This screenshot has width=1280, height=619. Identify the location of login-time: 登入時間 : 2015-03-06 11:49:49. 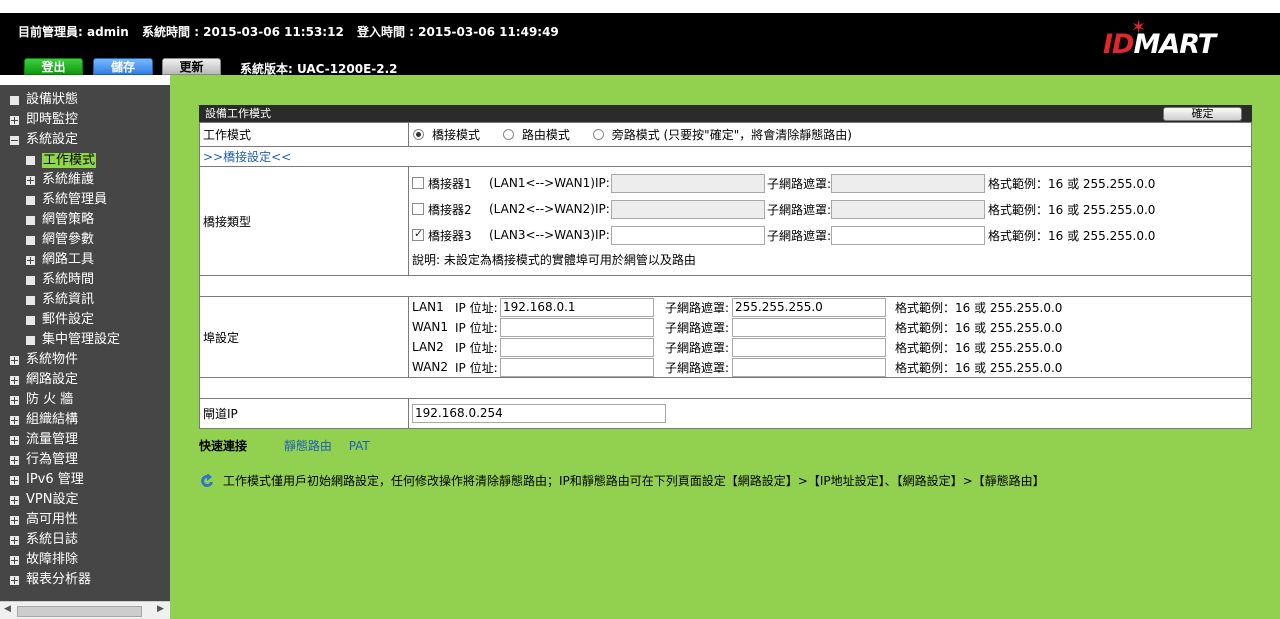
(458, 32).